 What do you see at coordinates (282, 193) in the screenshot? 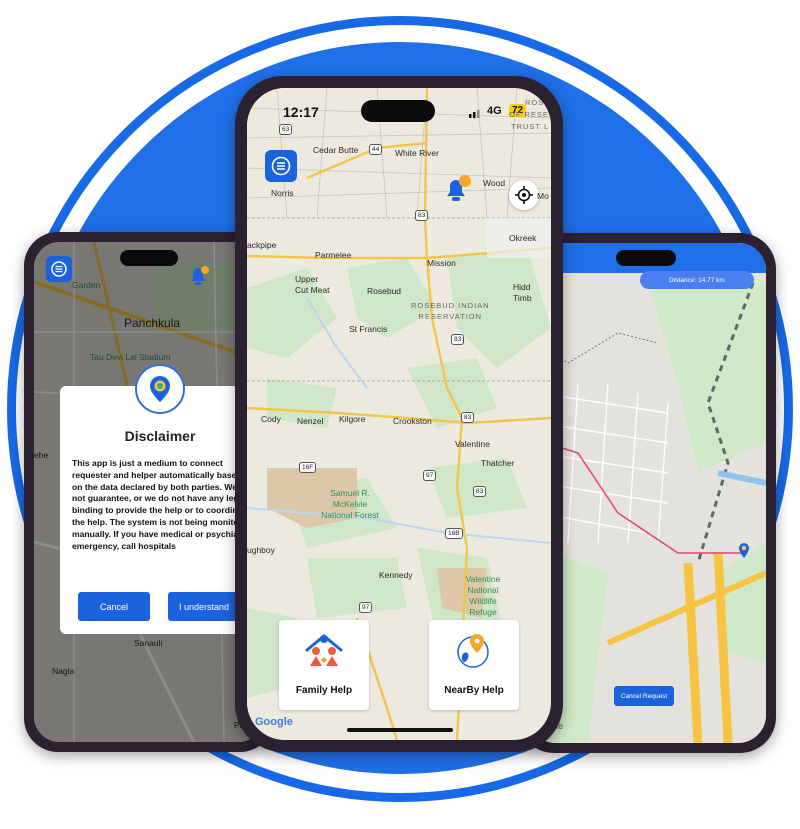
I see `map-label-norris: Norris` at bounding box center [282, 193].